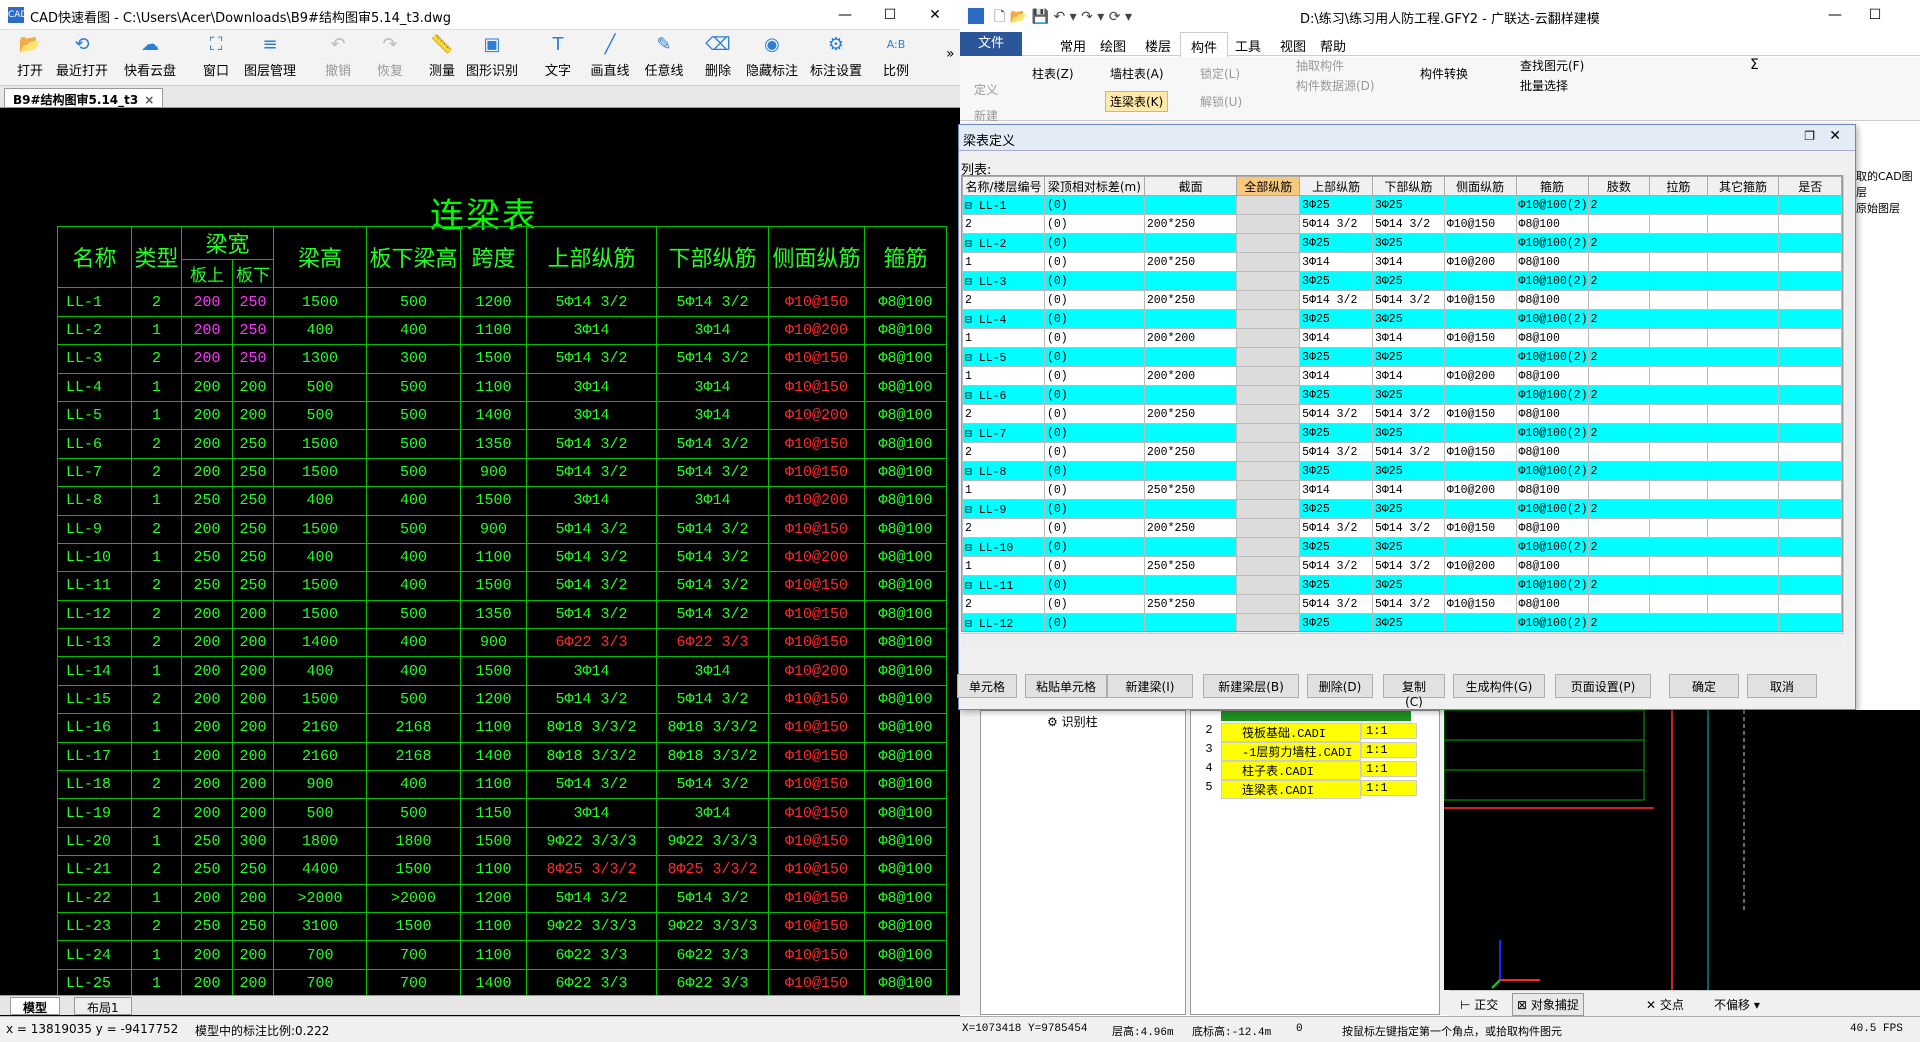  Describe the element at coordinates (1053, 73) in the screenshot. I see `ribbon-column-table: 柱表(Z)` at that location.